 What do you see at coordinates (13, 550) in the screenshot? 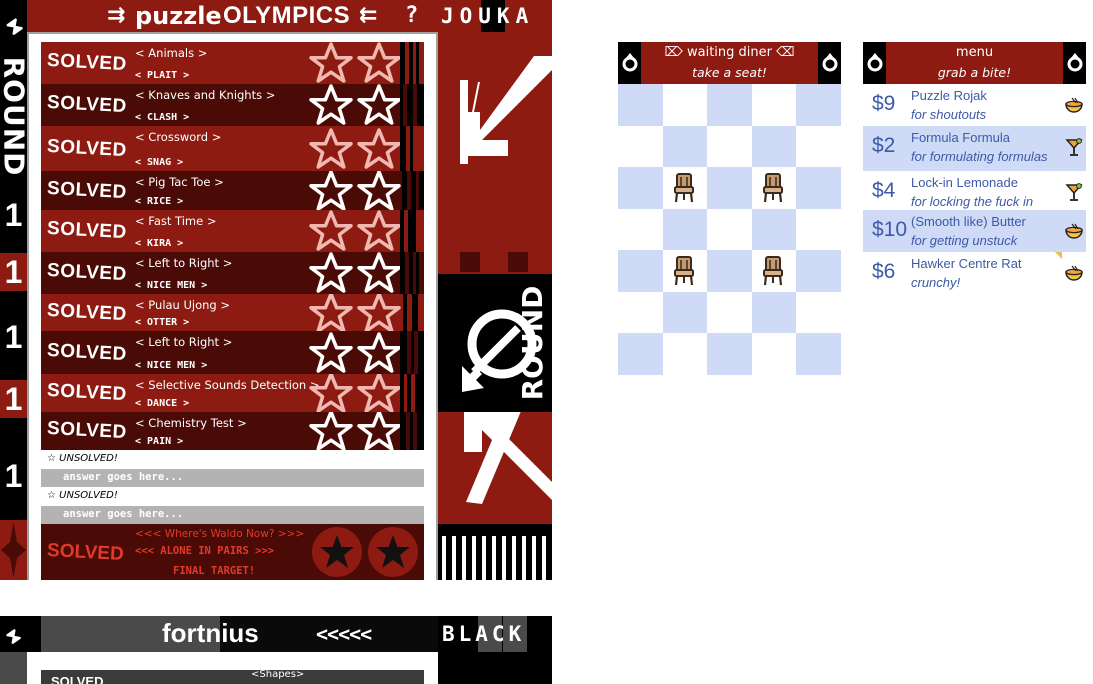
I see `star-burst-icon` at bounding box center [13, 550].